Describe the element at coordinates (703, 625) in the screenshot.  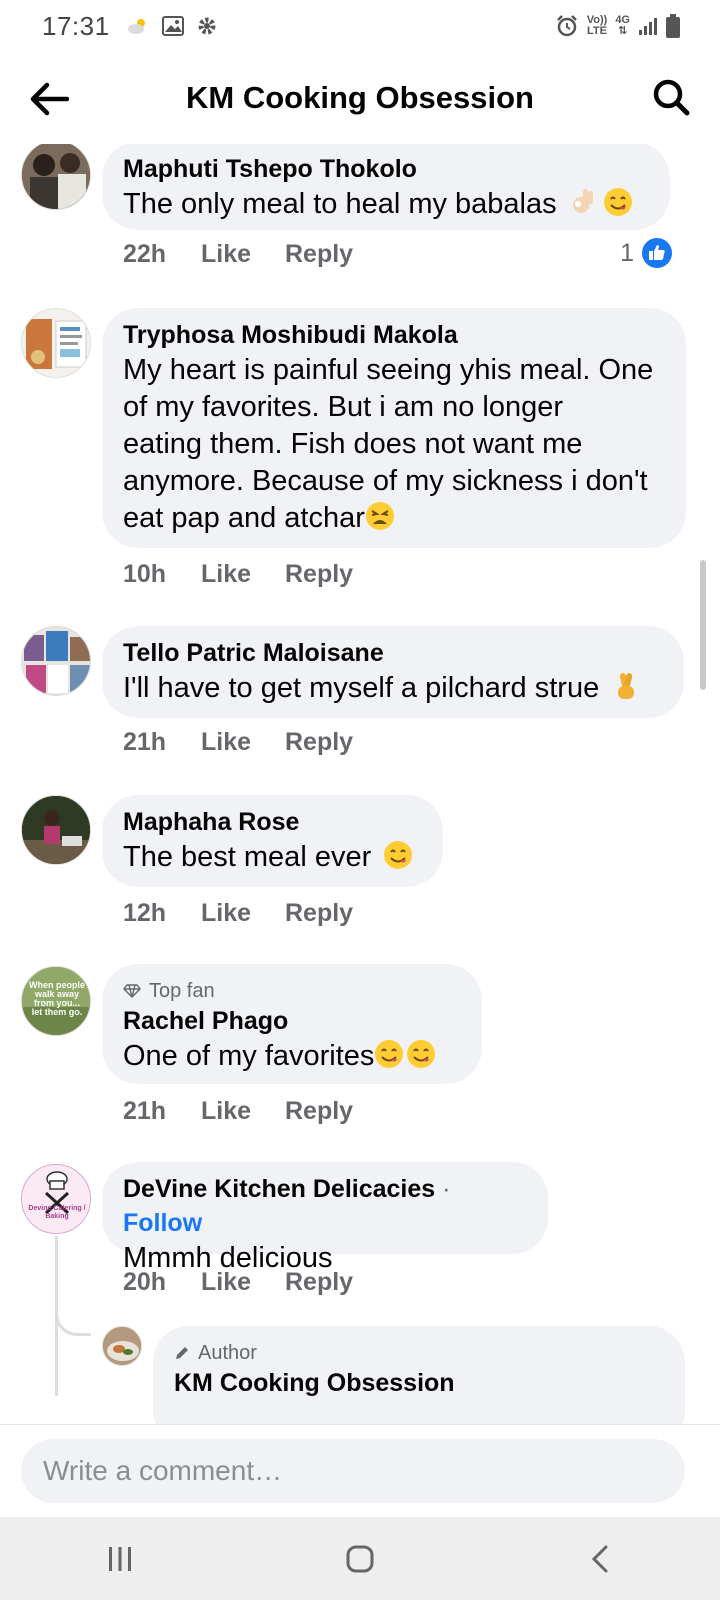
I see `scrollbar` at that location.